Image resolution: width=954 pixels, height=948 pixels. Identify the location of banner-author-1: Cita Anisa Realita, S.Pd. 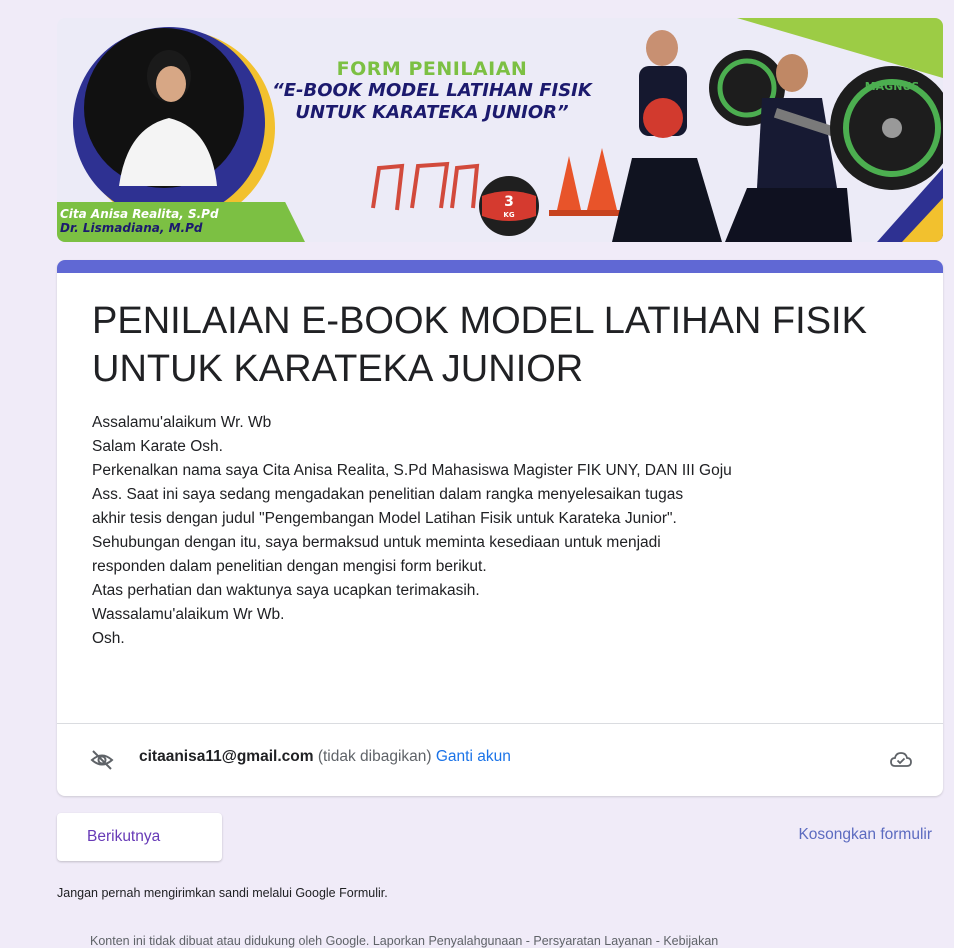
(139, 214).